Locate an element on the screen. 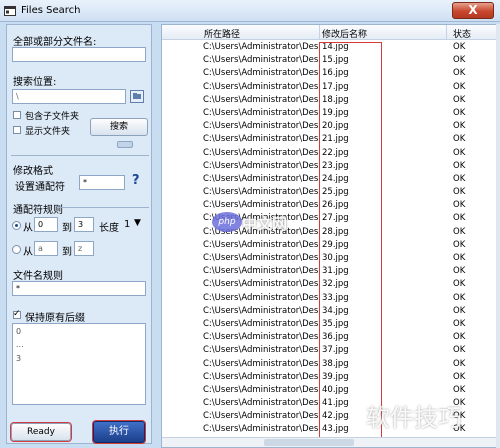  status-button: Ready is located at coordinates (41, 432).